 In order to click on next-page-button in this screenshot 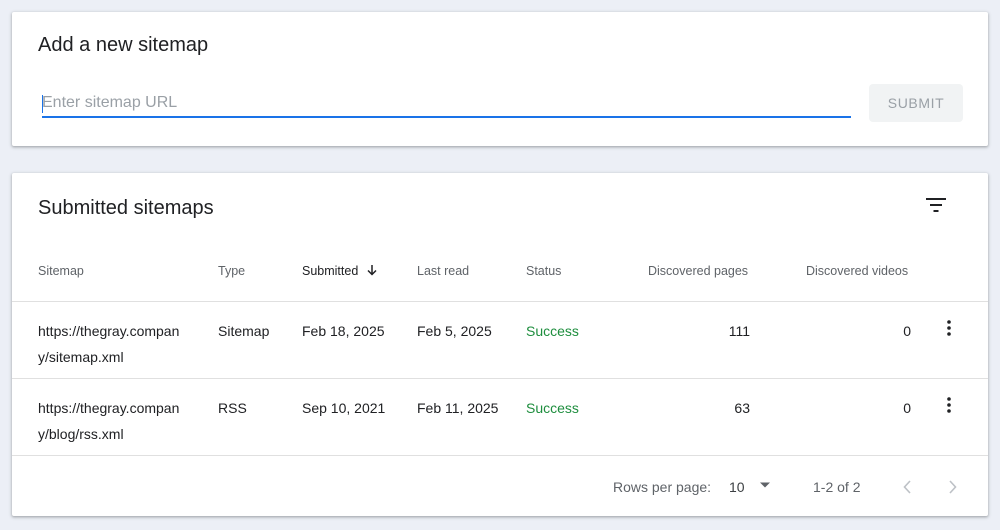, I will do `click(953, 487)`.